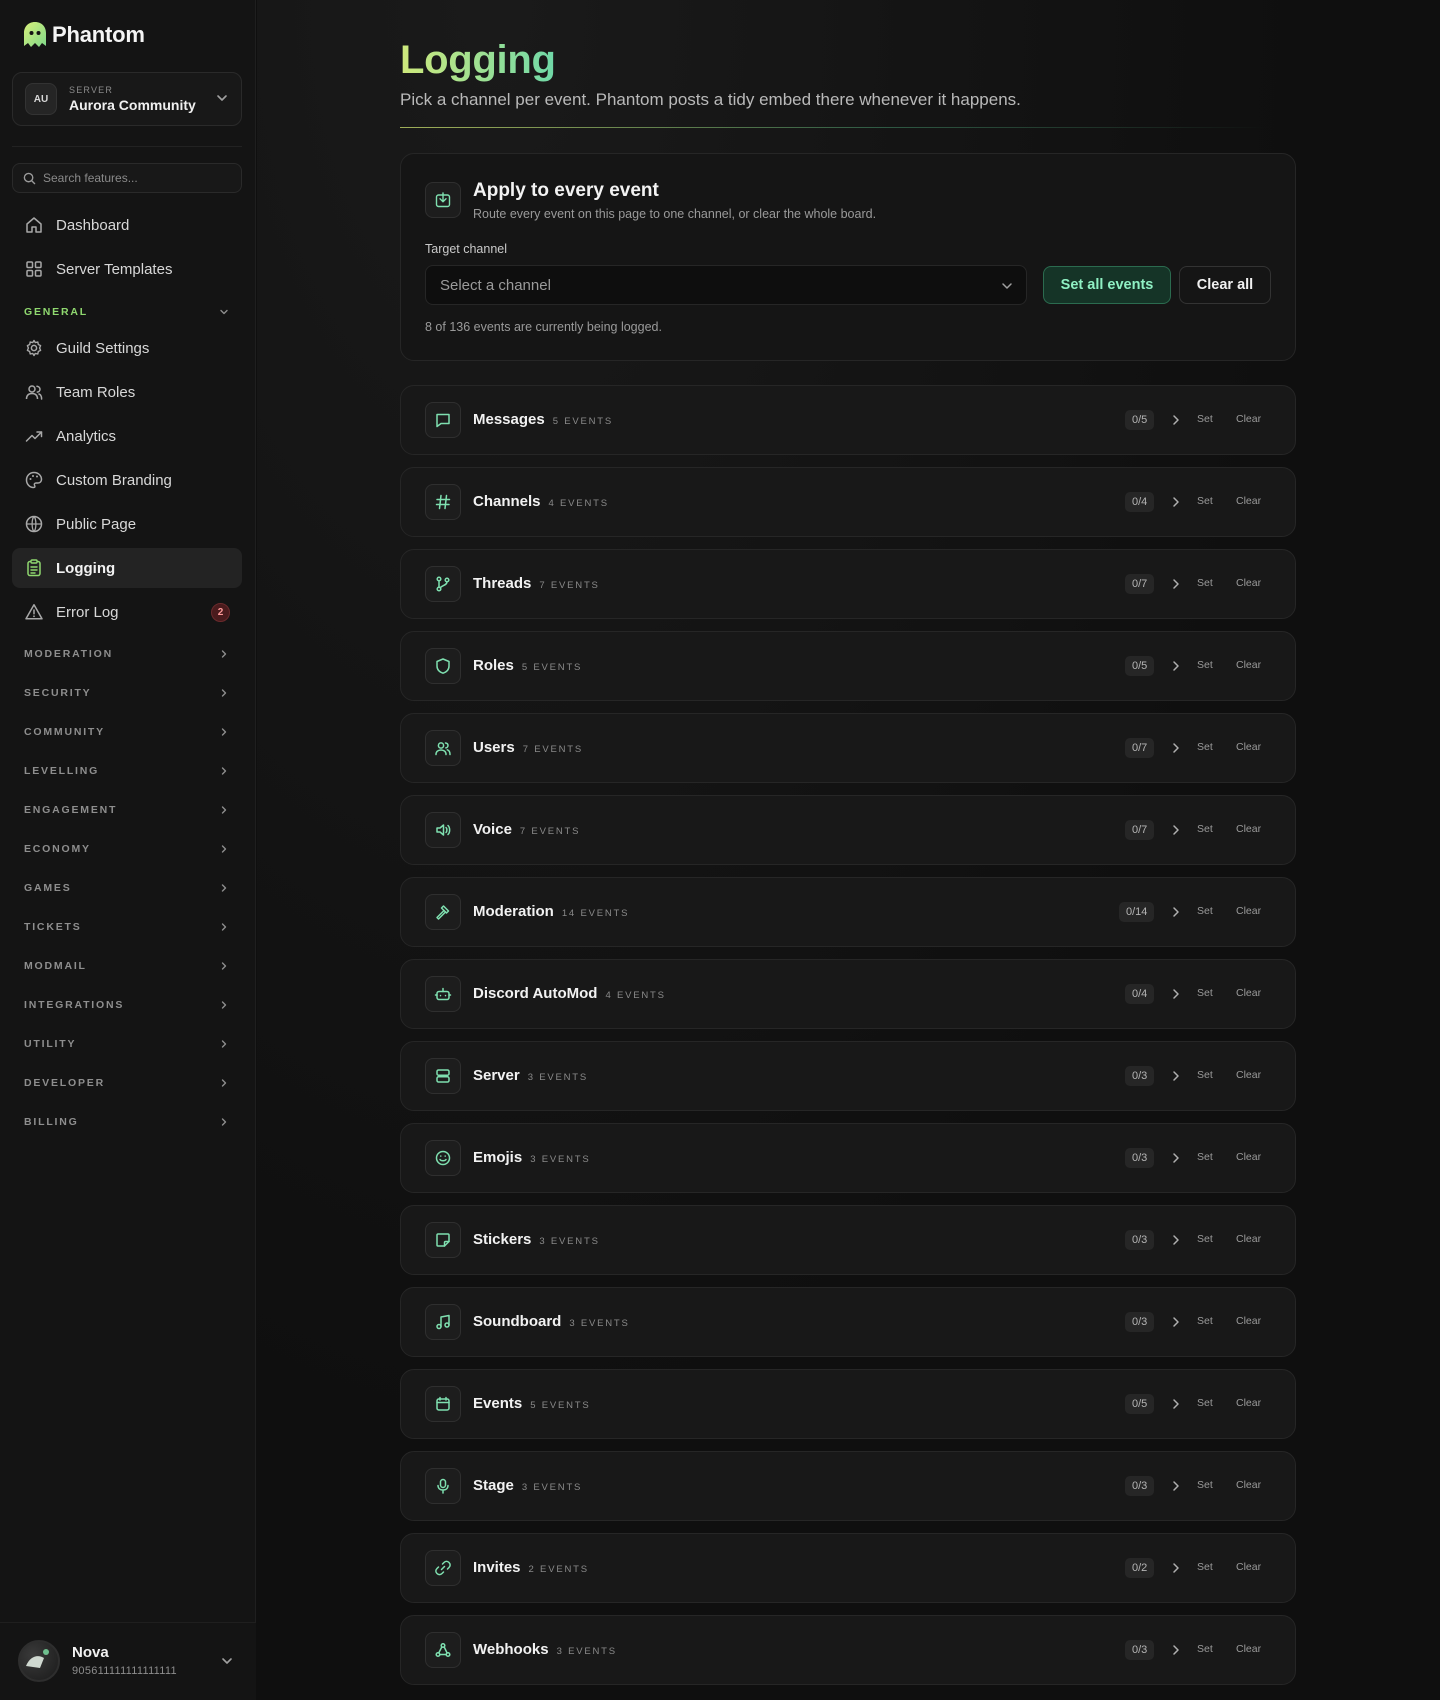 This screenshot has width=1440, height=1700. I want to click on category-row-moderation: Moderation 14 EVENTS 0/14 Set Clear, so click(848, 912).